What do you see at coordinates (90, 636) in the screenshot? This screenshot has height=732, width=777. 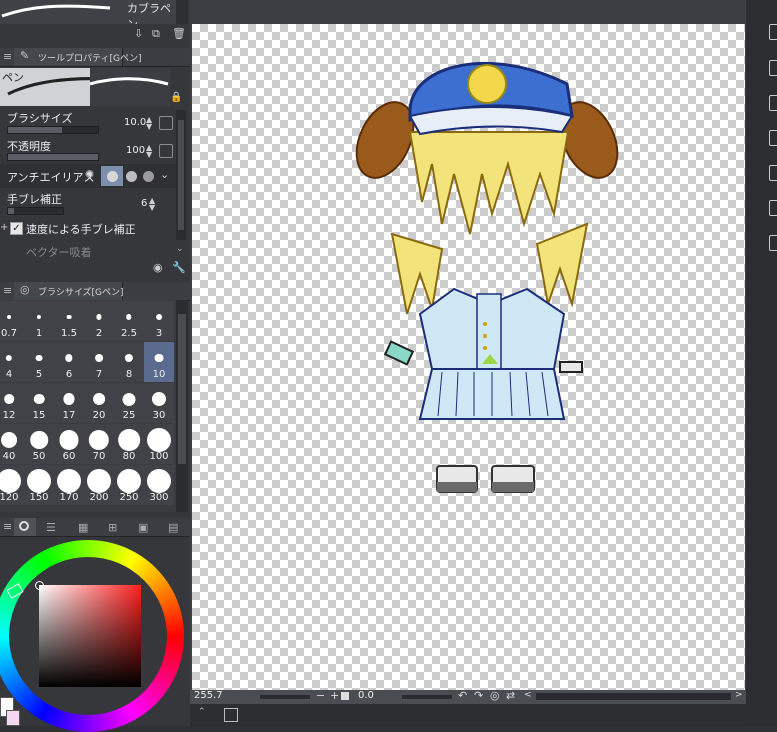 I see `saturation-value-square` at bounding box center [90, 636].